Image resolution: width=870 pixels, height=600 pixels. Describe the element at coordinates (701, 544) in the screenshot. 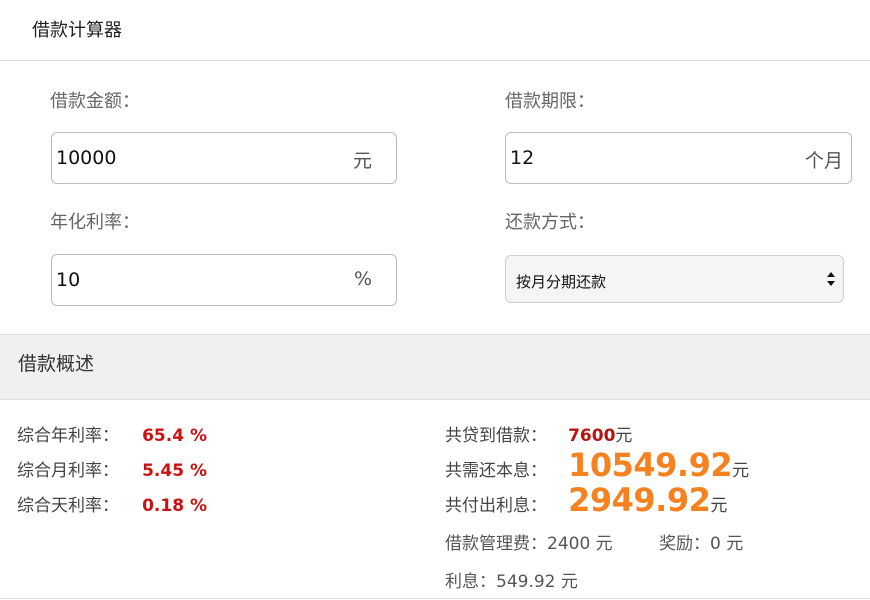

I see `reward-text: 奖励：0 元` at that location.